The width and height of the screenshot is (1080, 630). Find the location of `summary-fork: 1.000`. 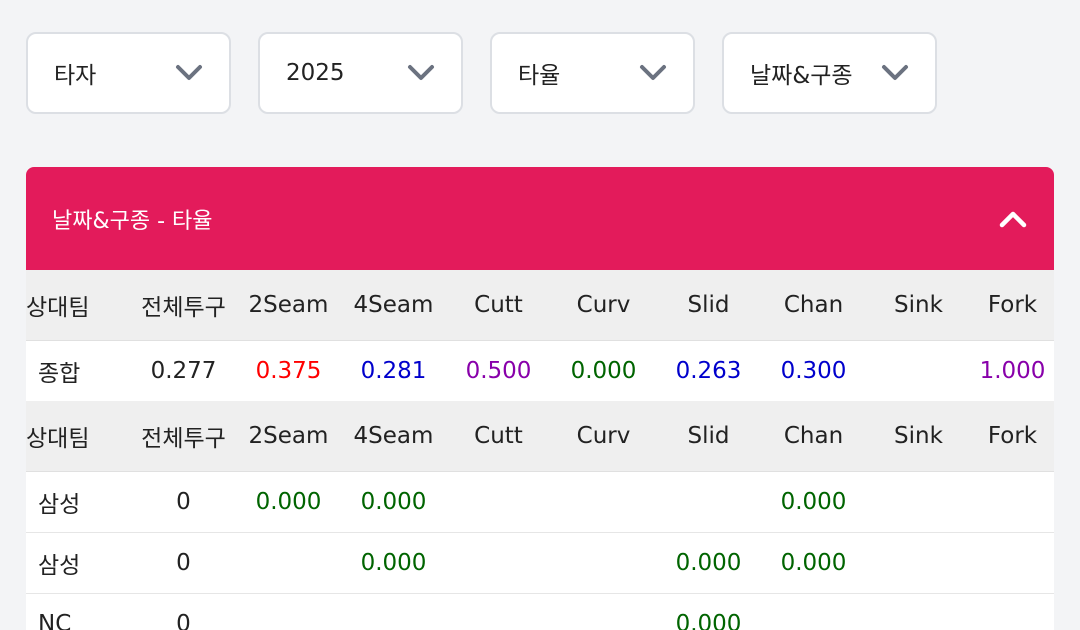

summary-fork: 1.000 is located at coordinates (1012, 370).